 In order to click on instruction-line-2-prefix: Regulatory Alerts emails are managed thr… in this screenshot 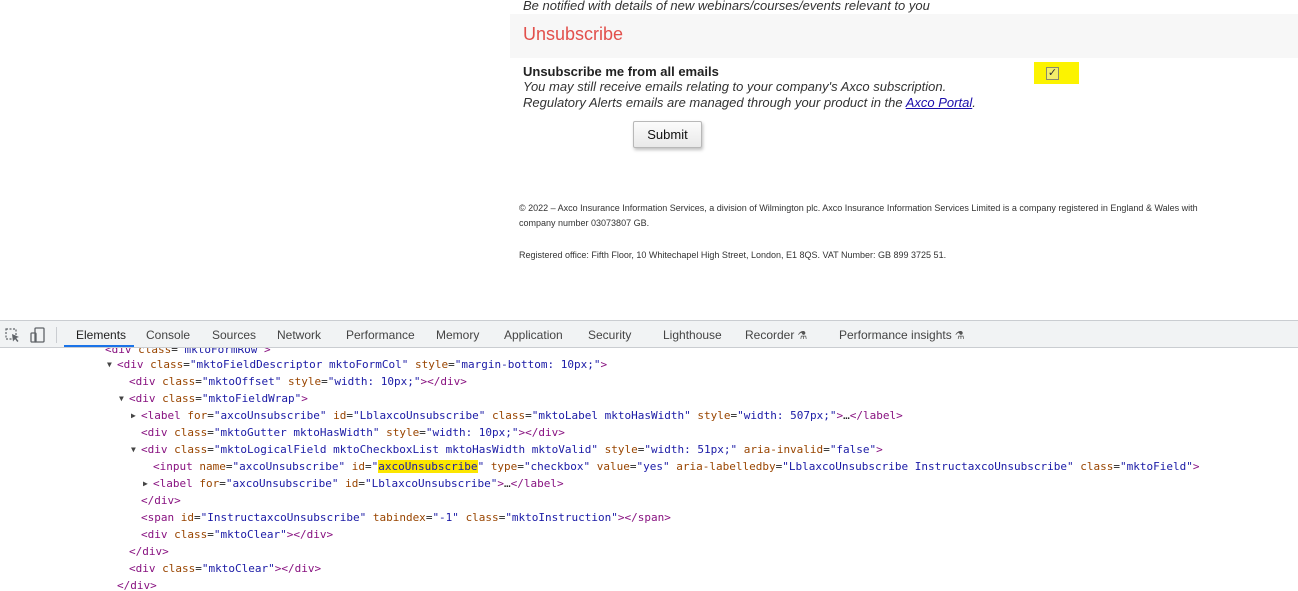, I will do `click(714, 102)`.